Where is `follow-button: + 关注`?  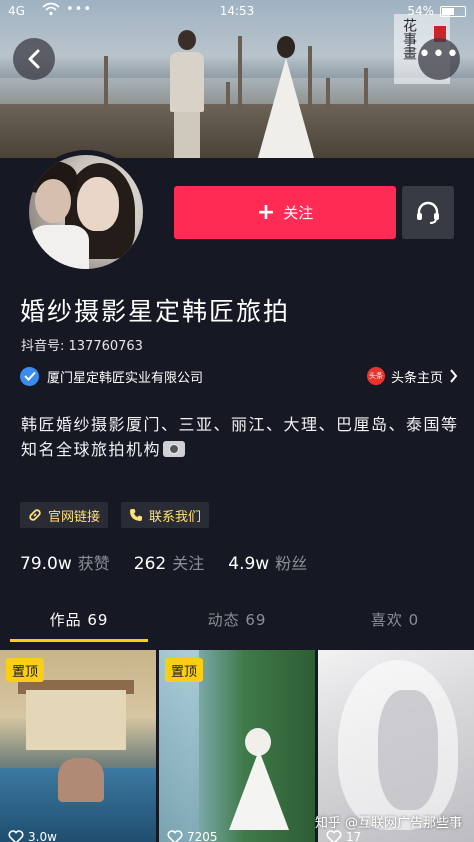
follow-button: + 关注 is located at coordinates (285, 212).